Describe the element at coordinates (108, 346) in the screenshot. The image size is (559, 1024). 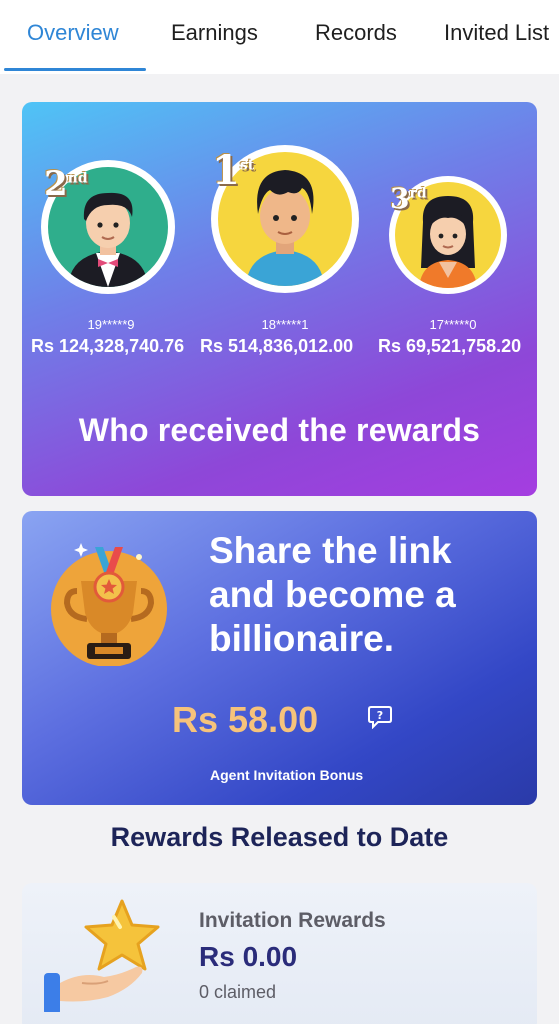
I see `winner-2-amount: Rs 124,328,740.76` at that location.